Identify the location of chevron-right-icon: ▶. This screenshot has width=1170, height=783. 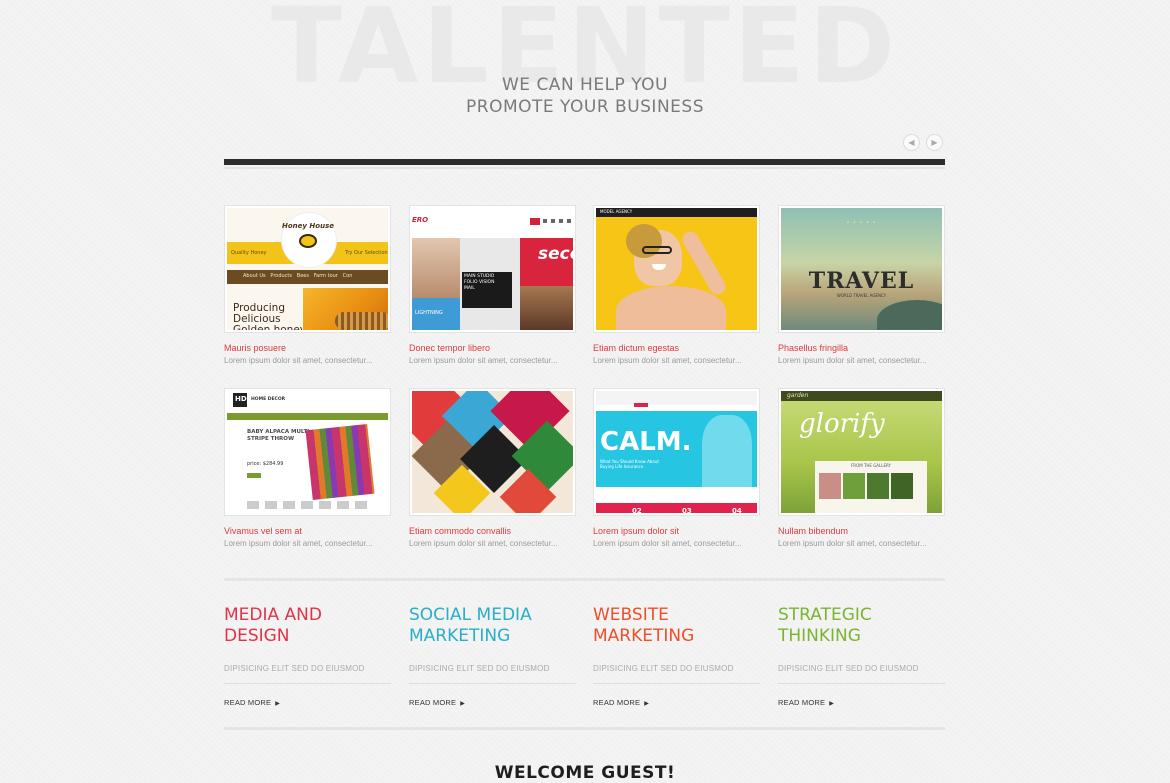
(934, 142).